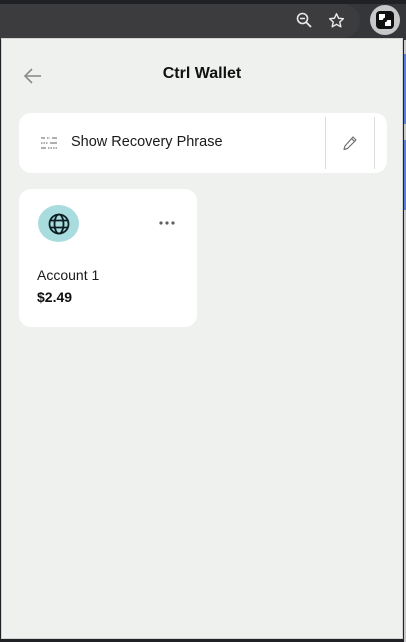 This screenshot has height=642, width=406. I want to click on account-card: Account 1 $2.49, so click(108, 258).